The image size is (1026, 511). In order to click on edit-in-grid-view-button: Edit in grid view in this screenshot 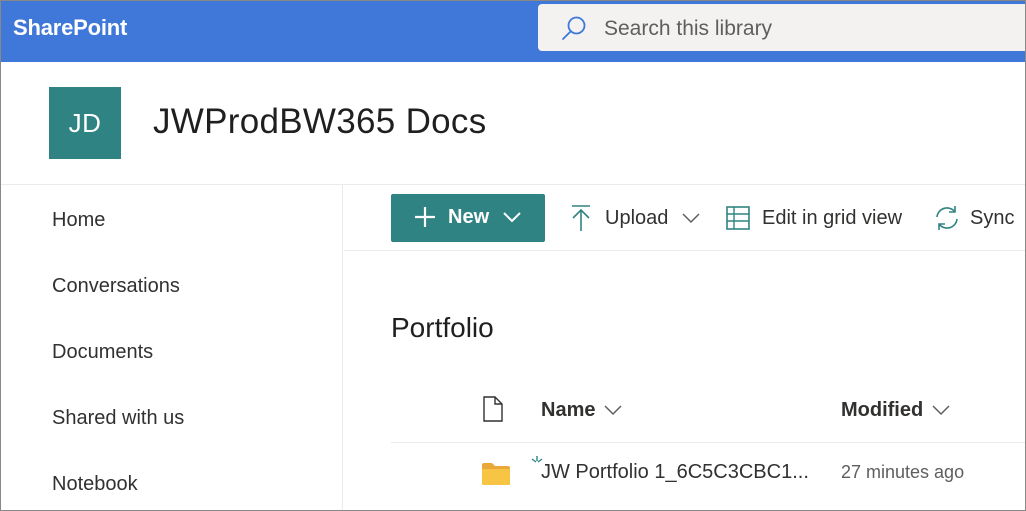, I will do `click(814, 218)`.